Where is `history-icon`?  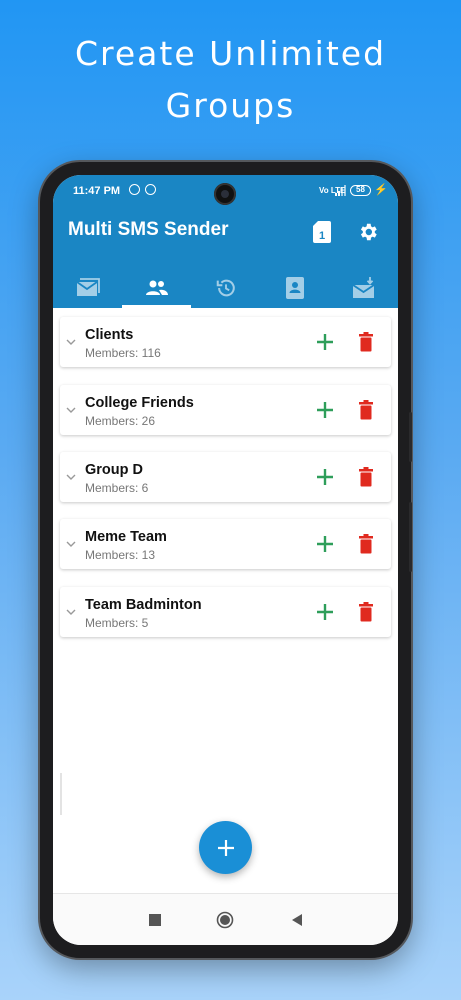 history-icon is located at coordinates (225, 287).